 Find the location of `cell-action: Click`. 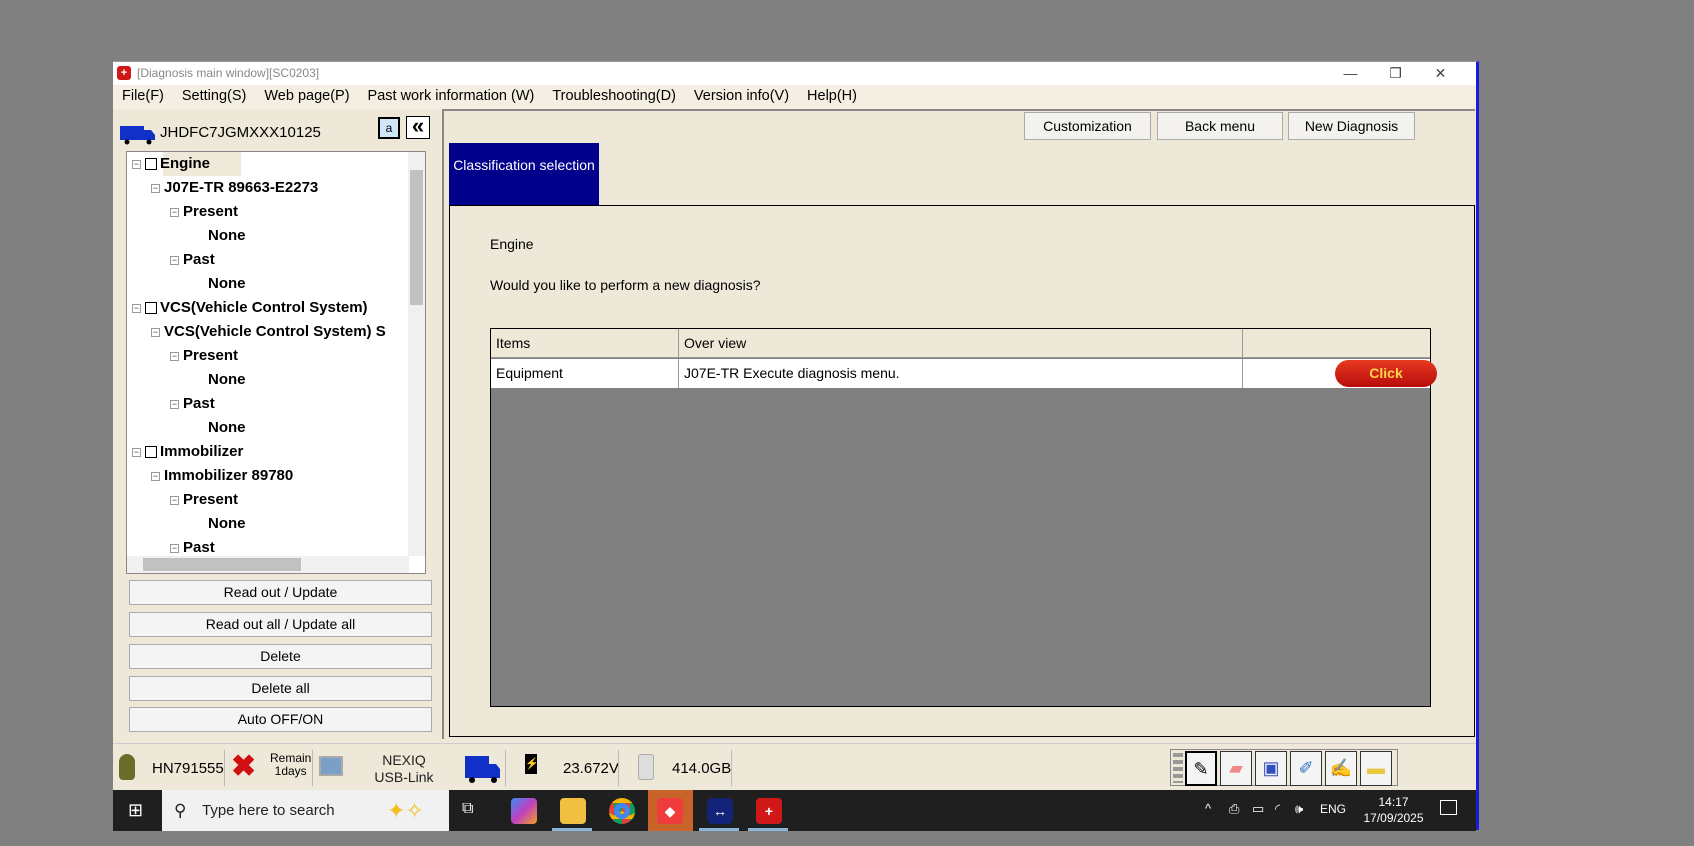

cell-action: Click is located at coordinates (1340, 373).